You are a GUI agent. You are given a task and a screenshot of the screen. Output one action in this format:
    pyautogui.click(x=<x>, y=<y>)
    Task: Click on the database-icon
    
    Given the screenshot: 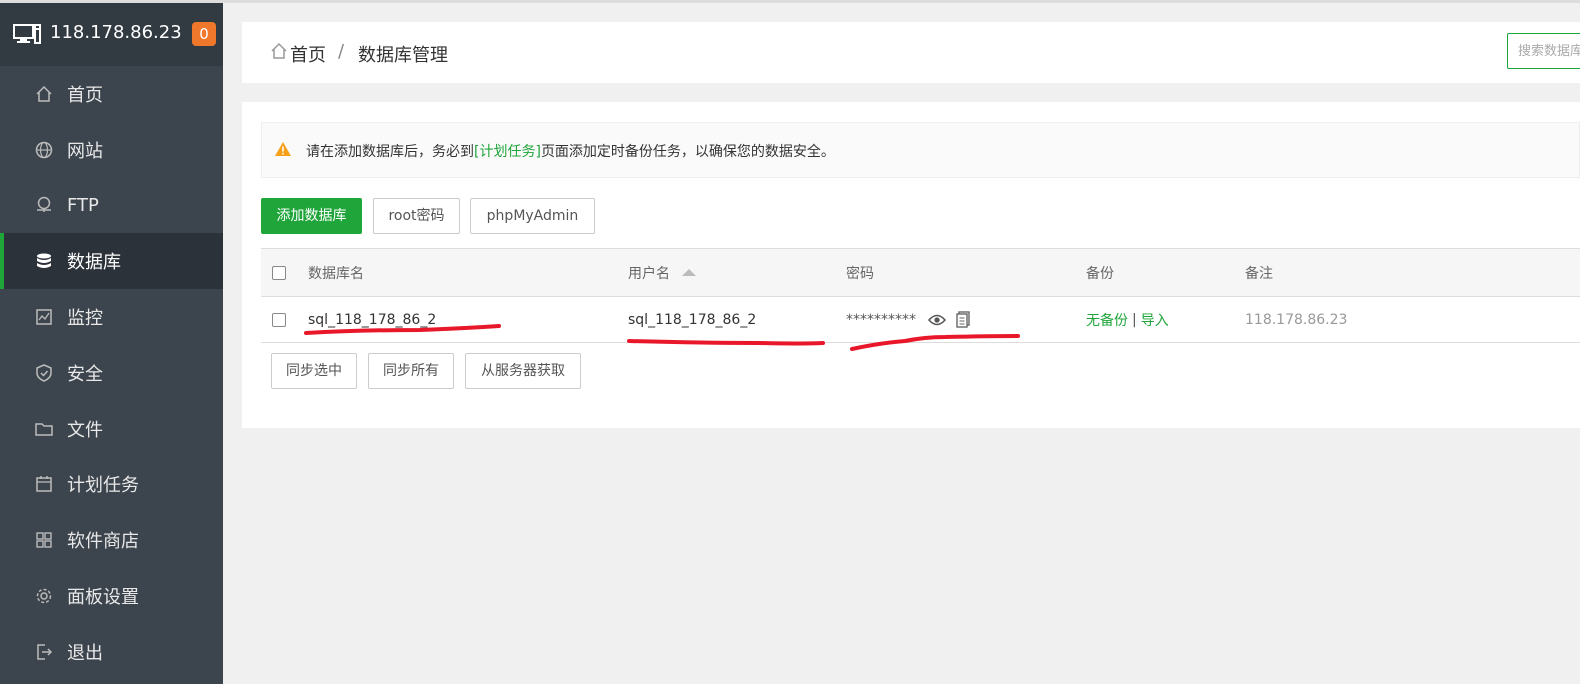 What is the action you would take?
    pyautogui.click(x=44, y=261)
    